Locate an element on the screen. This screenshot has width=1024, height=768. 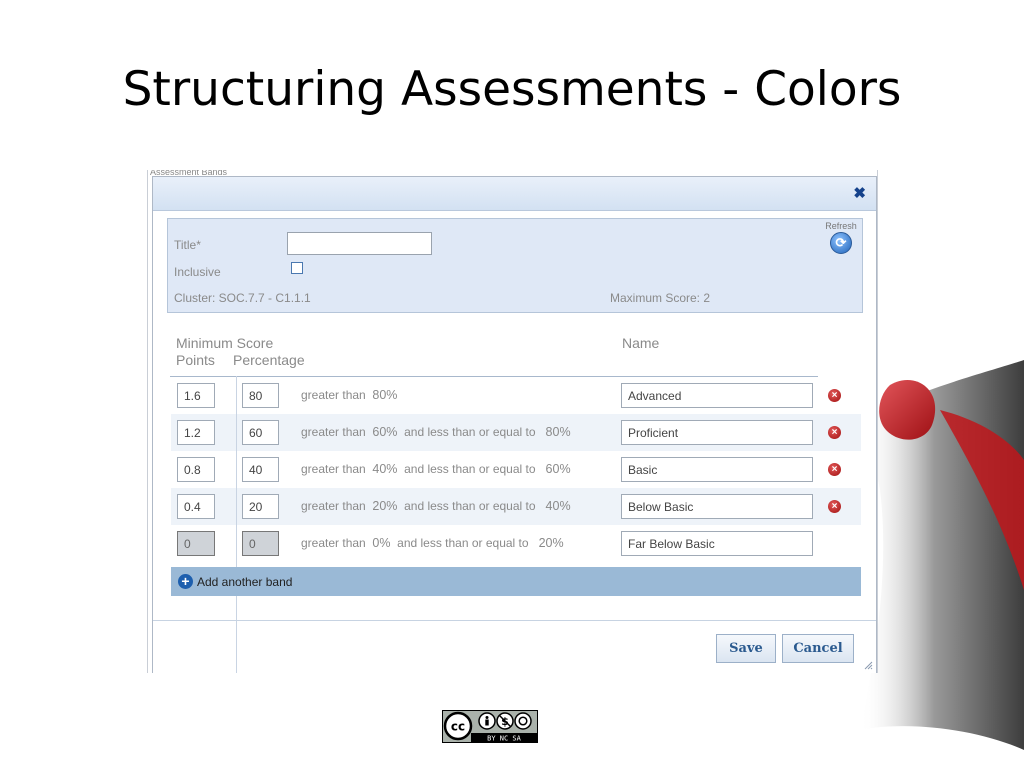
creative-commons-badge: cc $ BY NC SA is located at coordinates (490, 726).